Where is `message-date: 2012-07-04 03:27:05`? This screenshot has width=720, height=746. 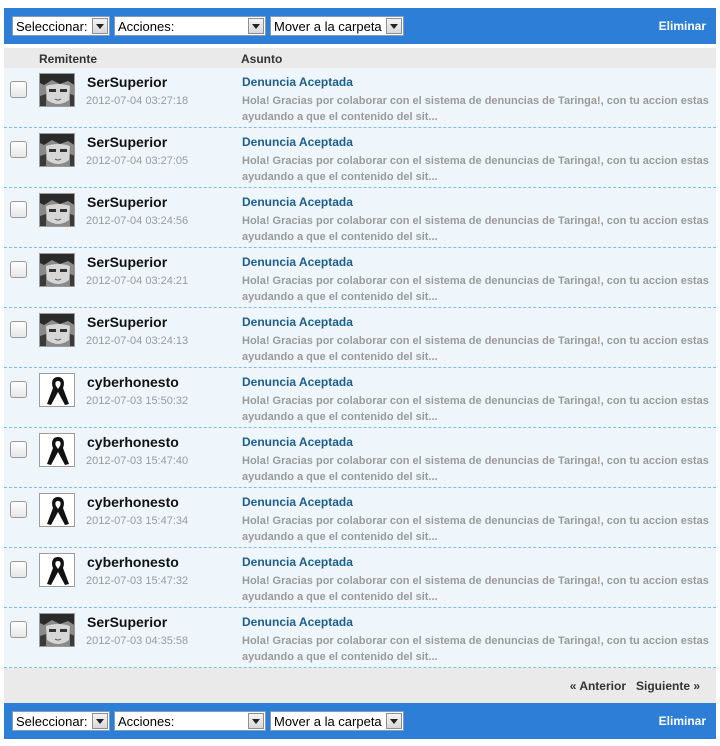 message-date: 2012-07-04 03:27:05 is located at coordinates (137, 161).